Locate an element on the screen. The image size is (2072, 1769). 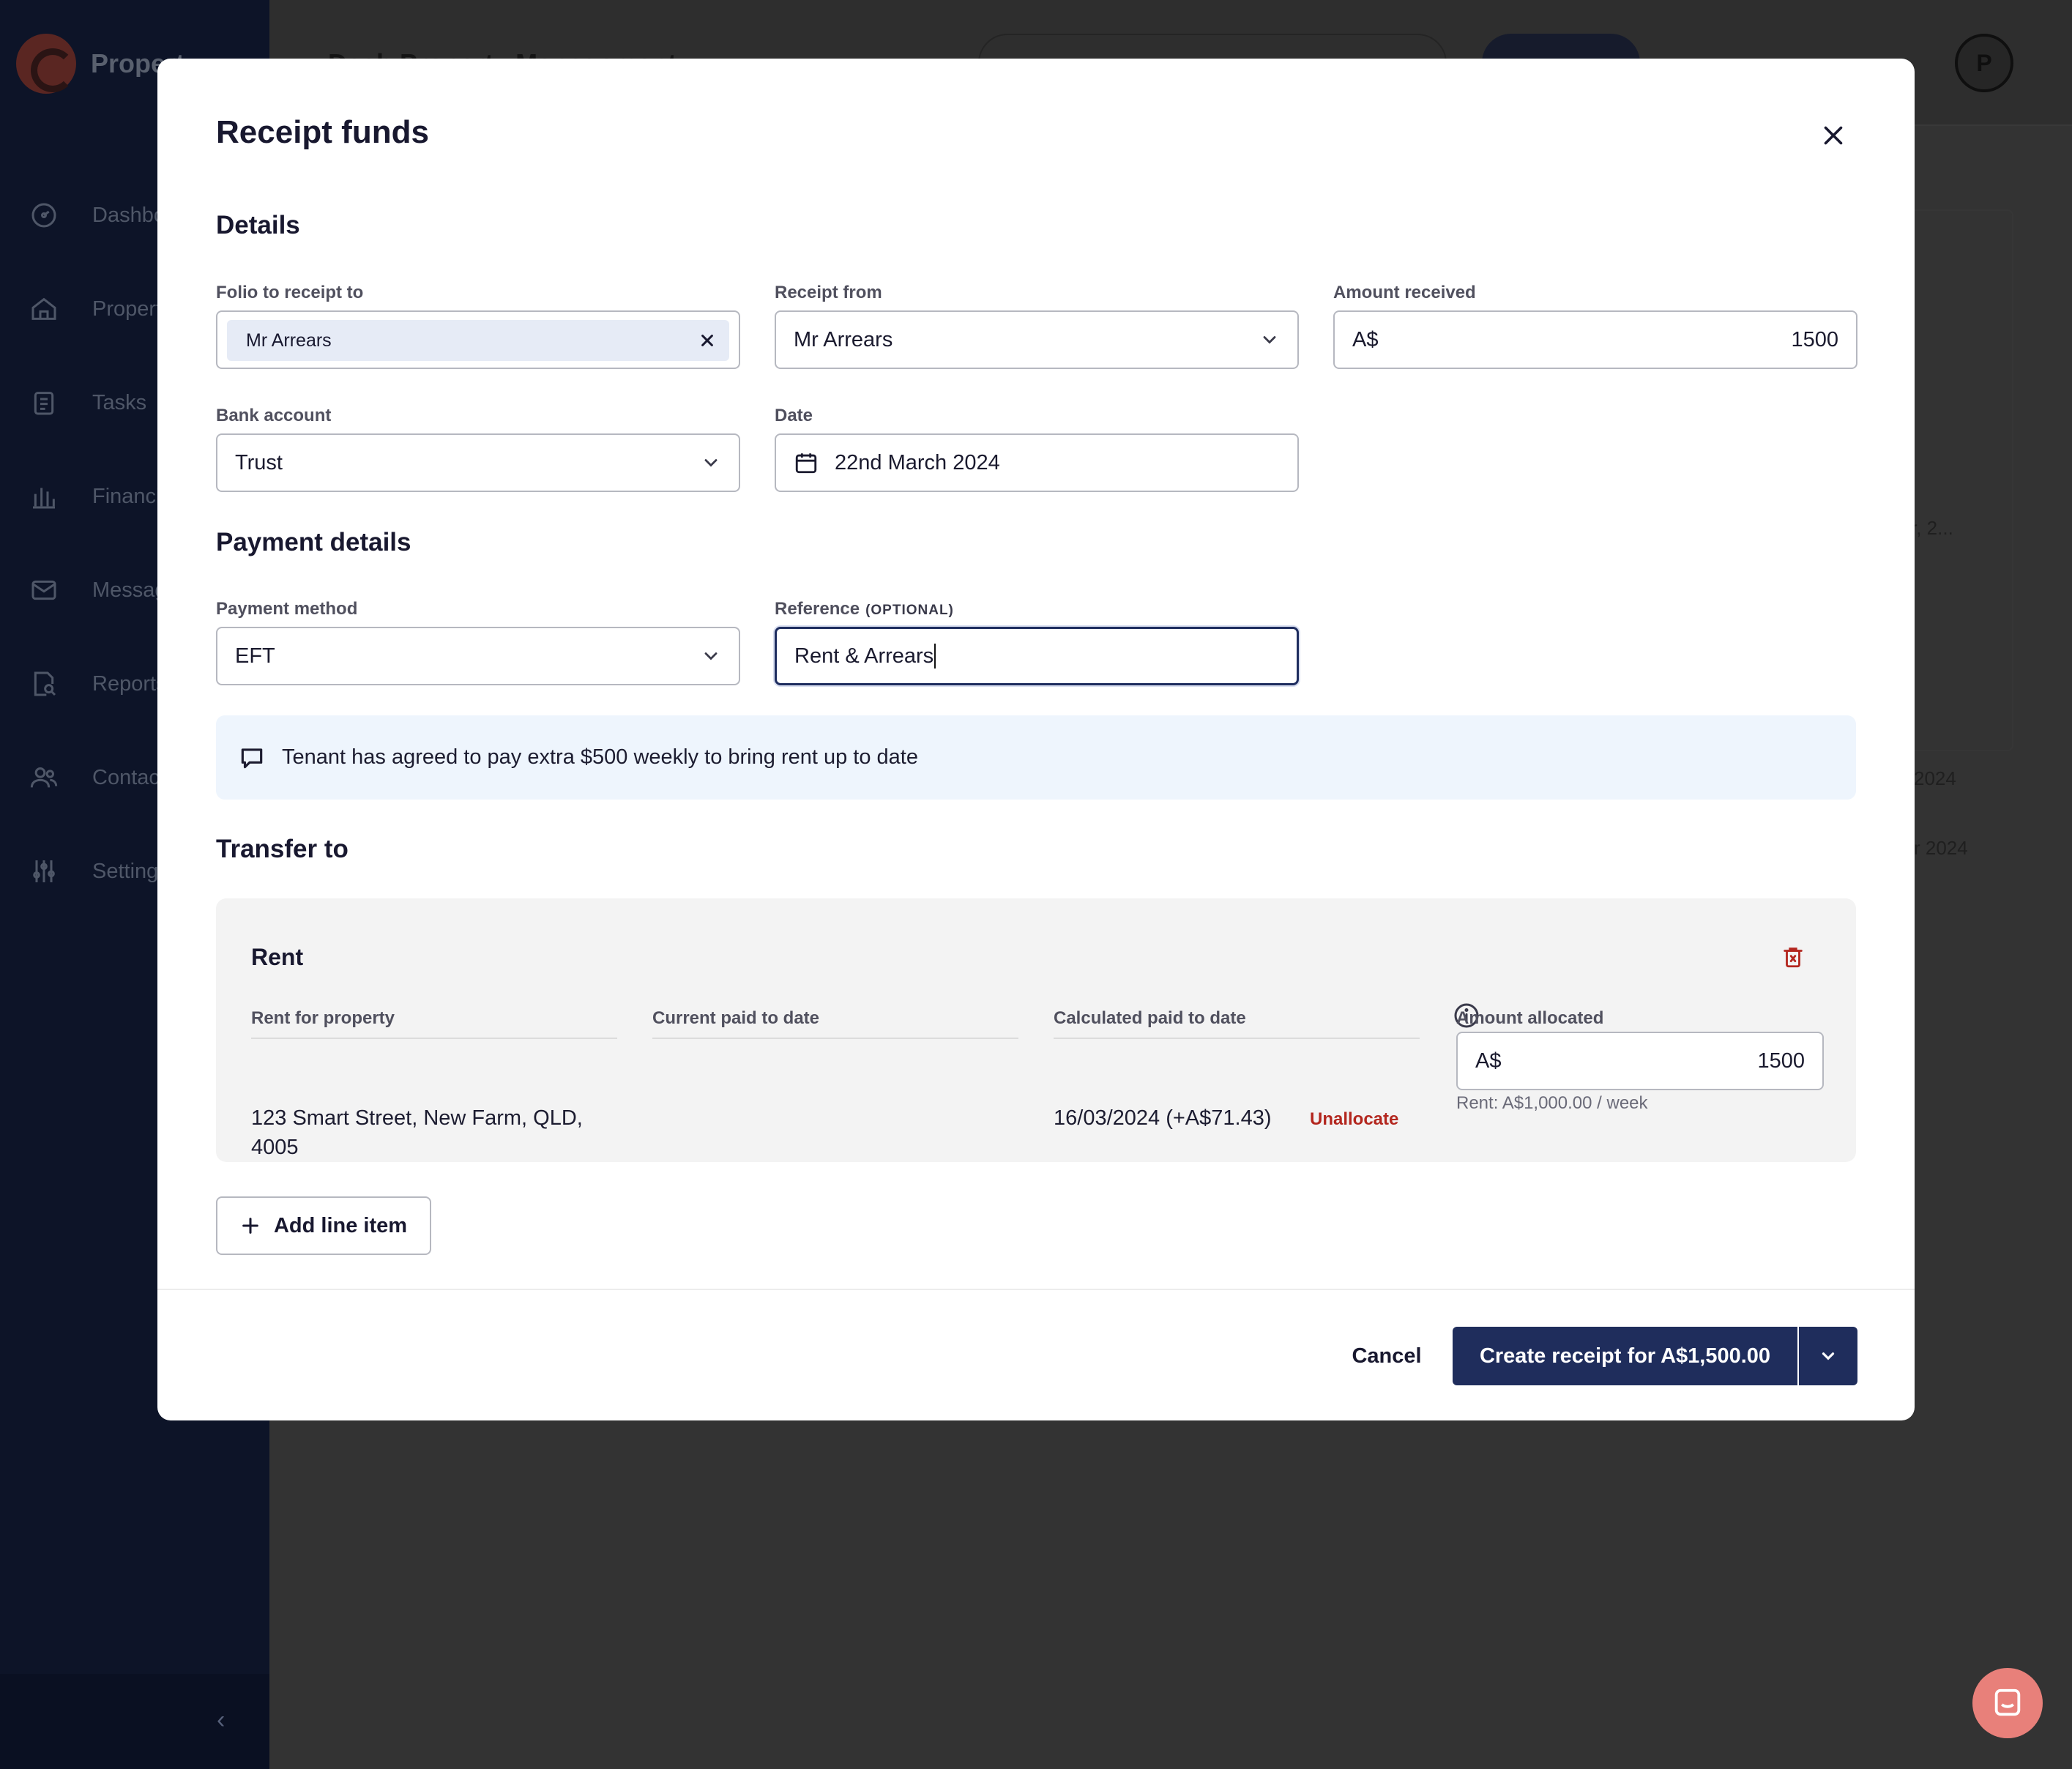
amount-allocated-input: A$ 1500 is located at coordinates (1640, 1061).